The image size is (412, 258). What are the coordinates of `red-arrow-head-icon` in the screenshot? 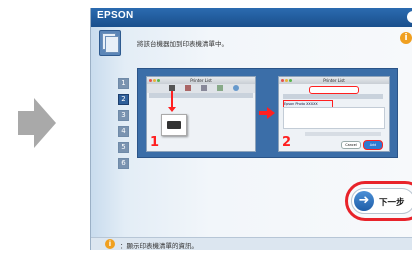 It's located at (172, 109).